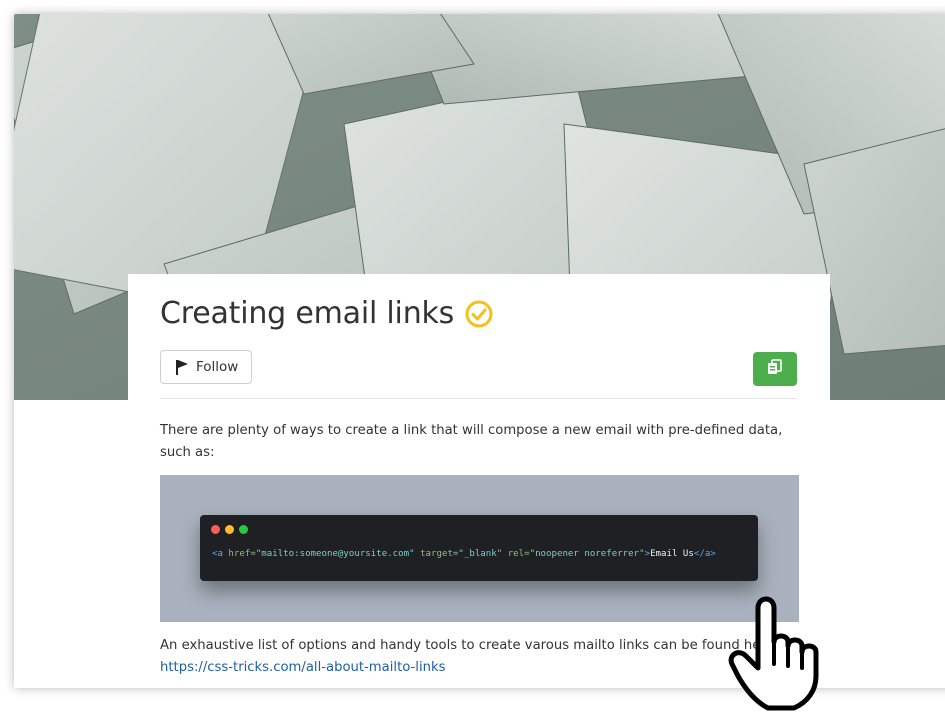  I want to click on follow-button: Follow, so click(206, 367).